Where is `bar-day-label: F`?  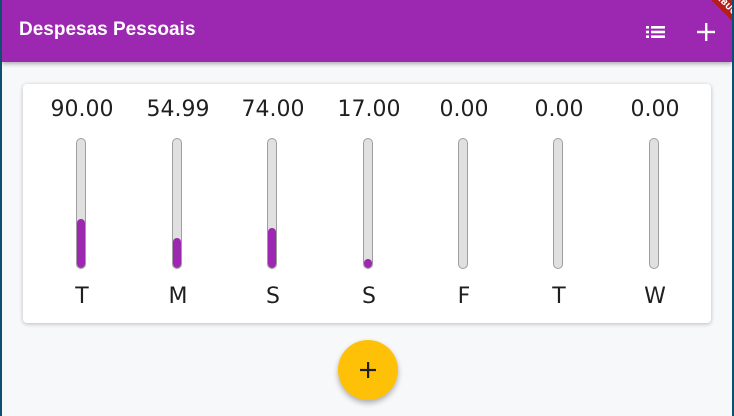 bar-day-label: F is located at coordinates (464, 296).